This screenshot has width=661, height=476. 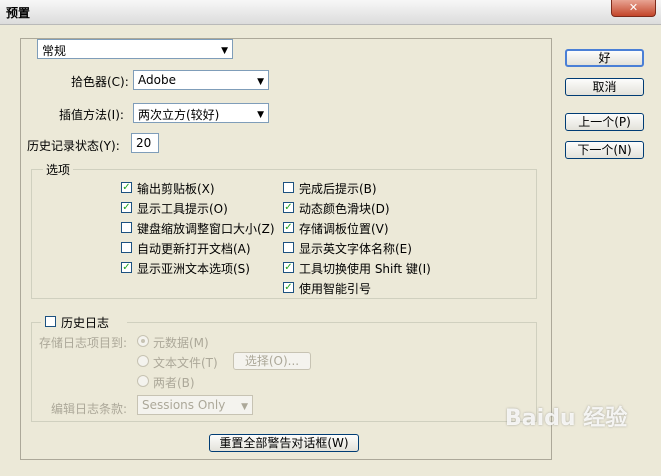 I want to click on history-log-label: 历史日志, so click(x=85, y=323).